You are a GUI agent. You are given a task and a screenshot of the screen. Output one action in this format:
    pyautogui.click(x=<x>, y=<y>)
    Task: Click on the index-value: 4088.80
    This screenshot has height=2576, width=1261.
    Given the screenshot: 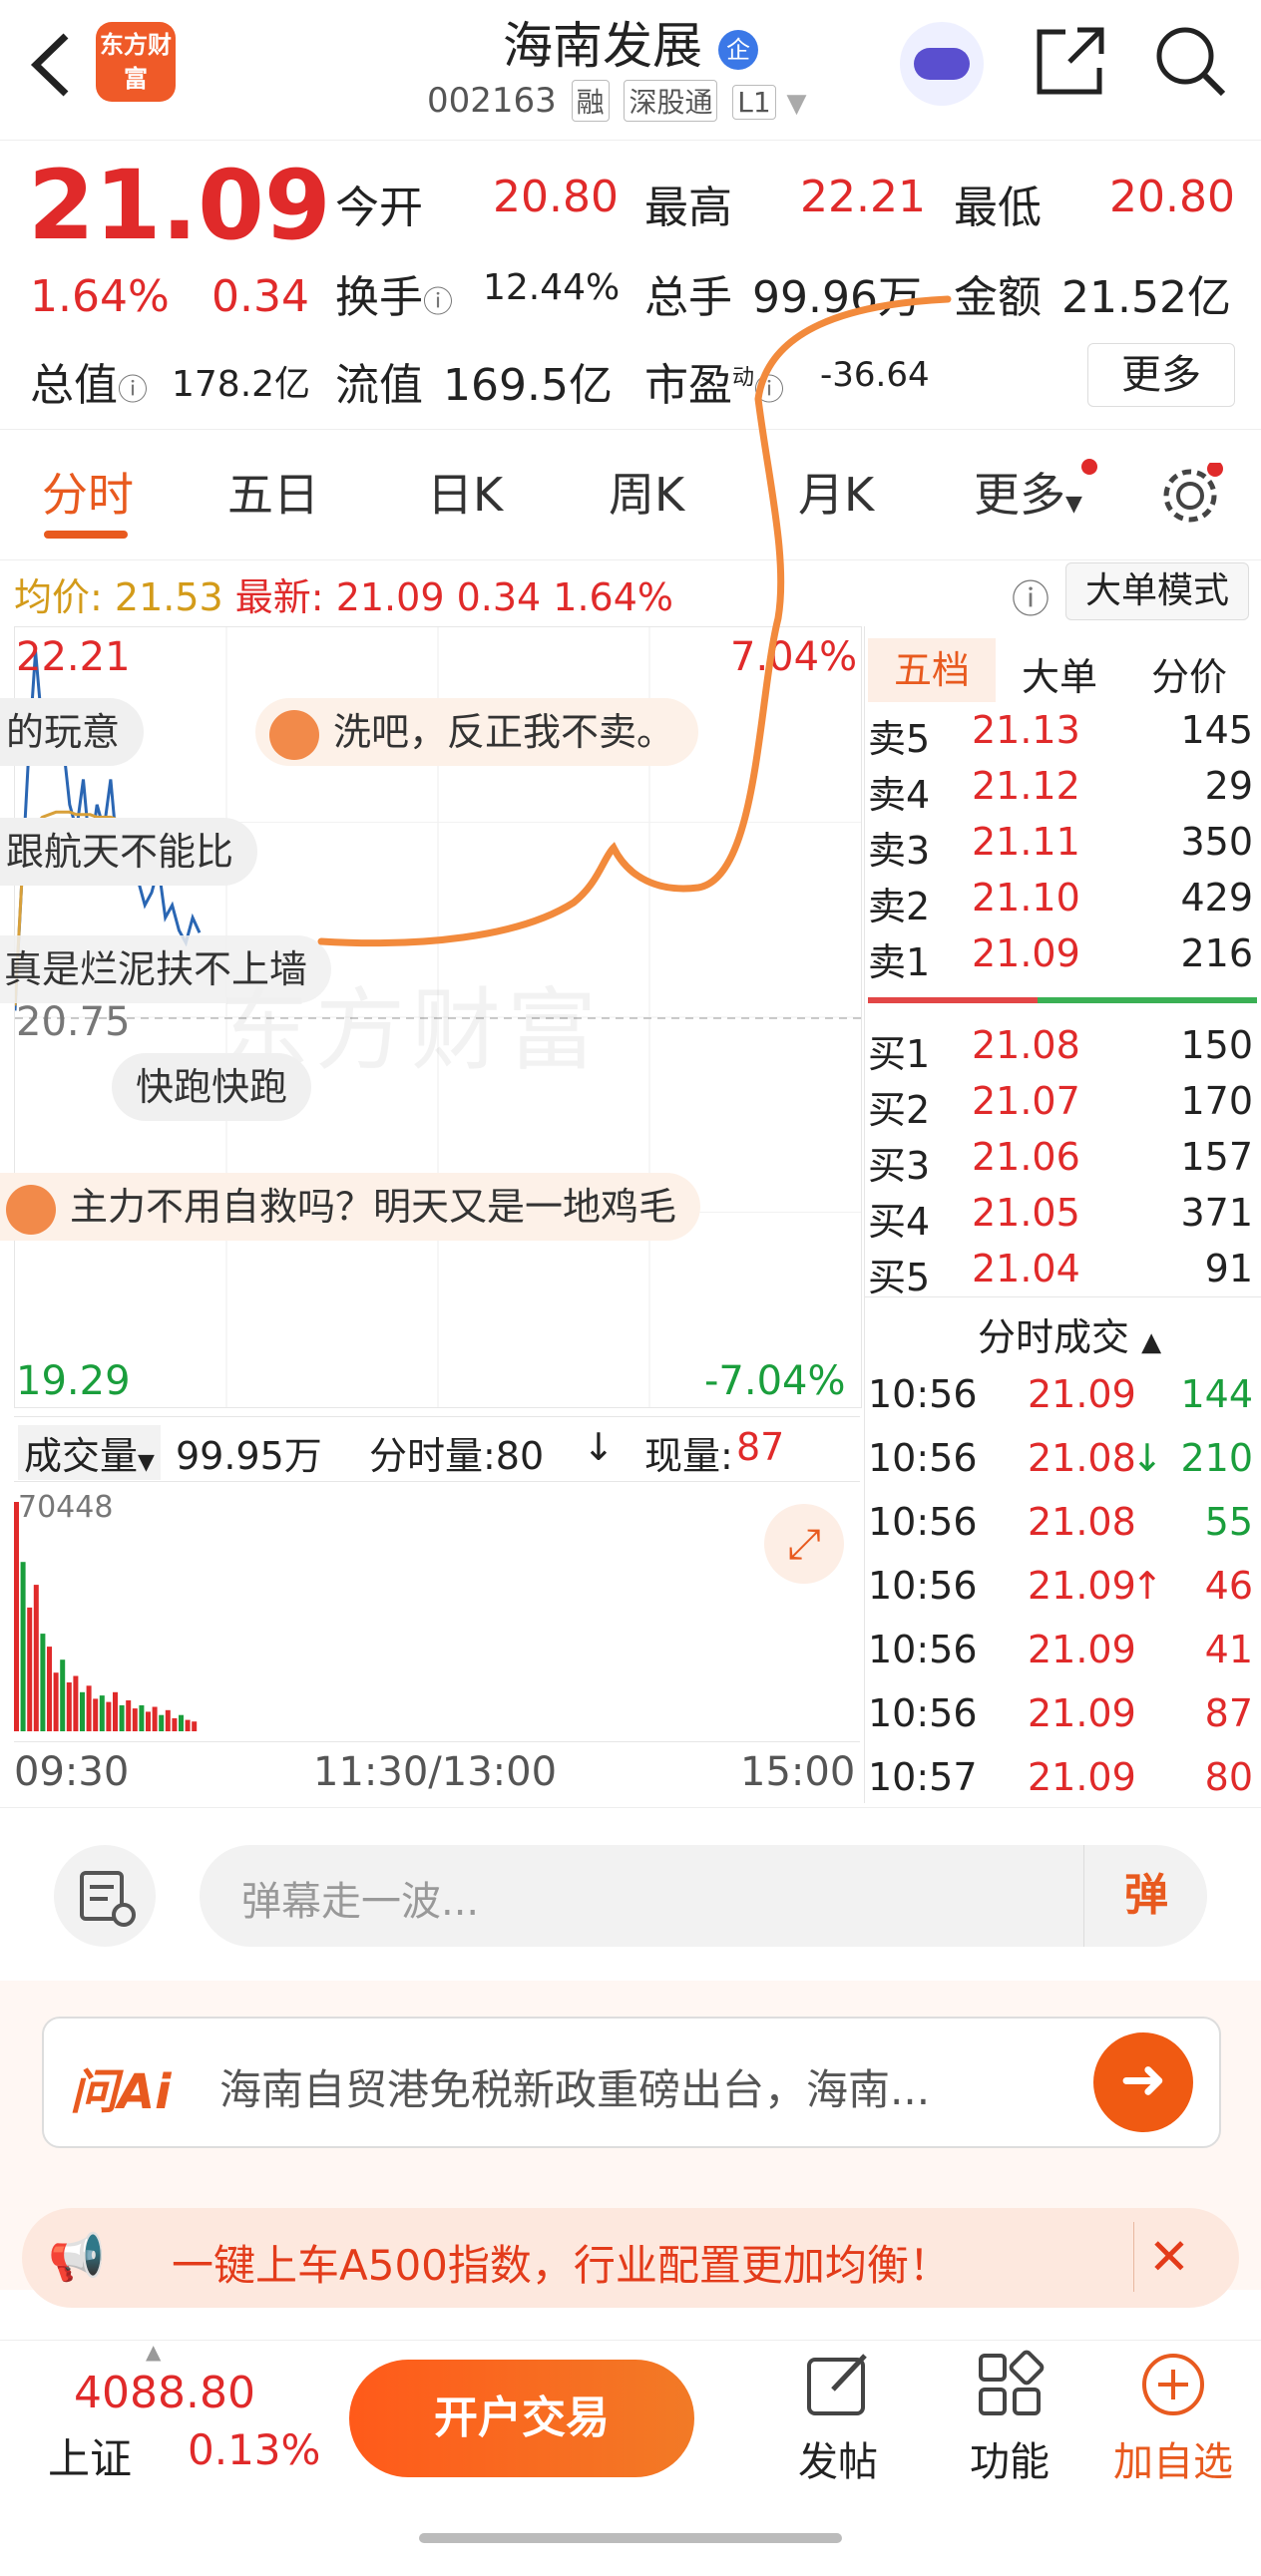 What is the action you would take?
    pyautogui.click(x=164, y=2393)
    